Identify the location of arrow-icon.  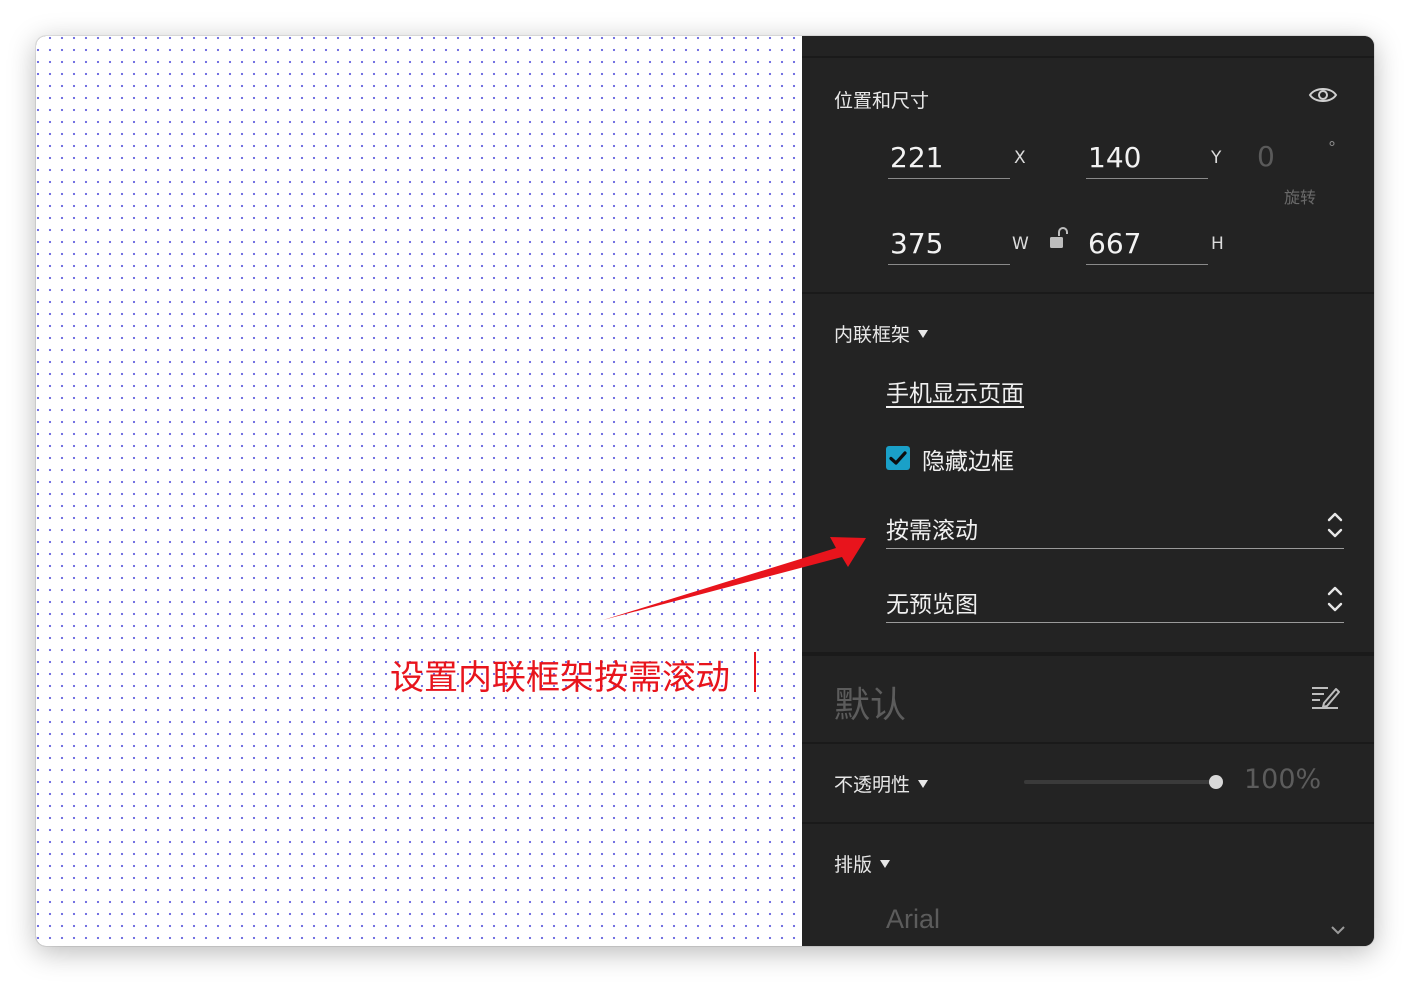
(734, 578).